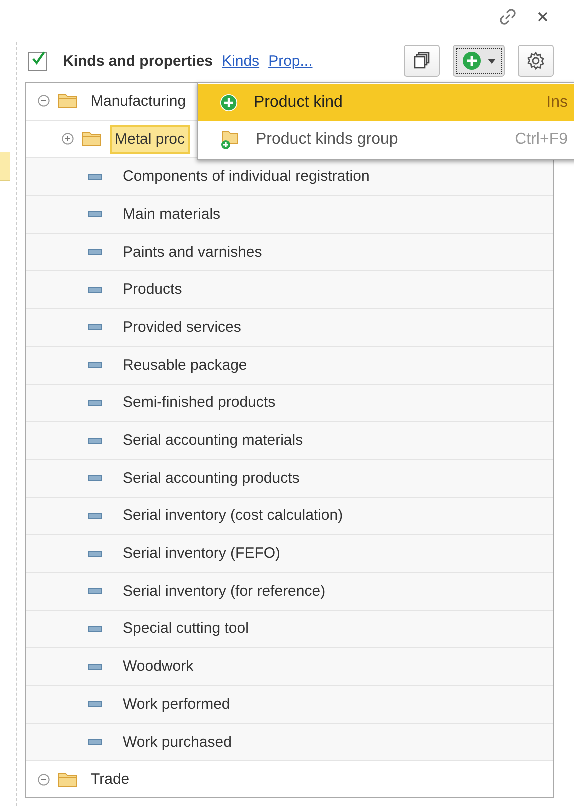  What do you see at coordinates (289, 667) in the screenshot?
I see `tree-row: Woodwork` at bounding box center [289, 667].